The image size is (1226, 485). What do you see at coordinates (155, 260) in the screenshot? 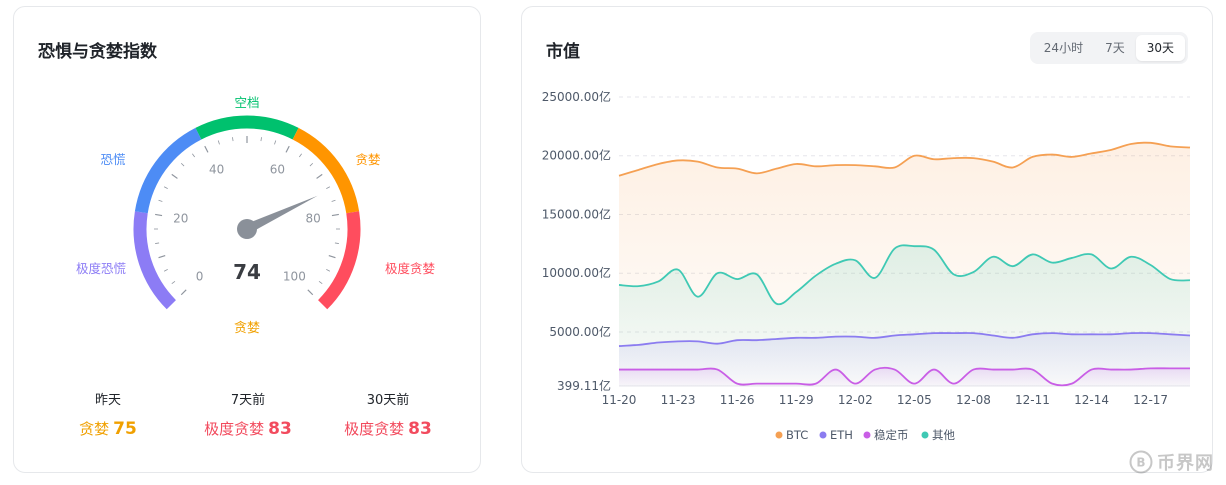
I see `gauge-segment-extreme-fear` at bounding box center [155, 260].